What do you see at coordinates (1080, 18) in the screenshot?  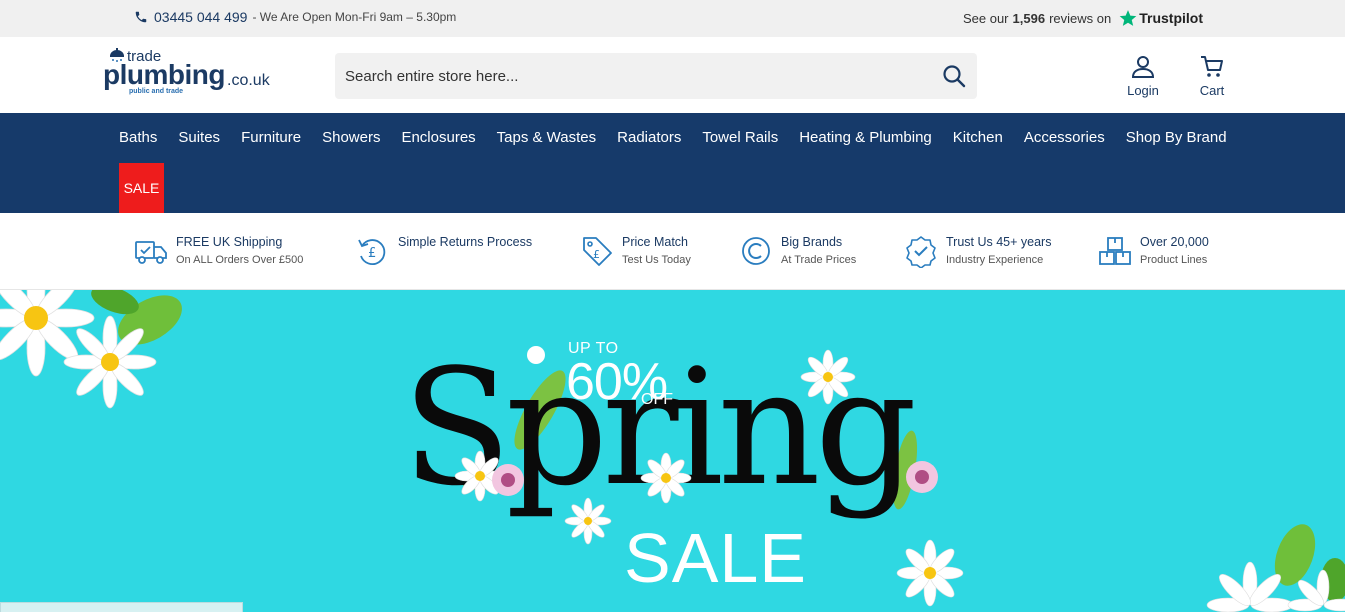 I see `reviews-suffix: reviews on` at bounding box center [1080, 18].